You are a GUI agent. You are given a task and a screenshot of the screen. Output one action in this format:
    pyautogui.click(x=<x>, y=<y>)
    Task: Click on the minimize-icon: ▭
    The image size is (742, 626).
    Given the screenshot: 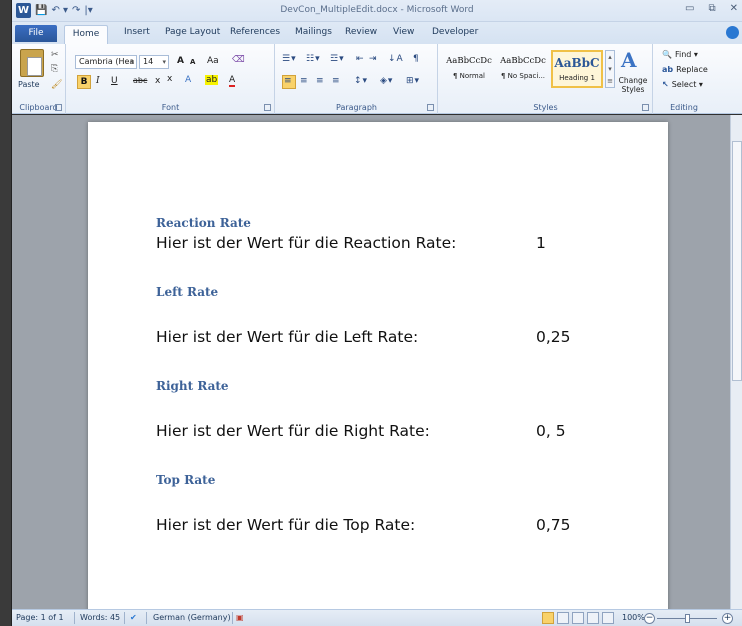 What is the action you would take?
    pyautogui.click(x=689, y=8)
    